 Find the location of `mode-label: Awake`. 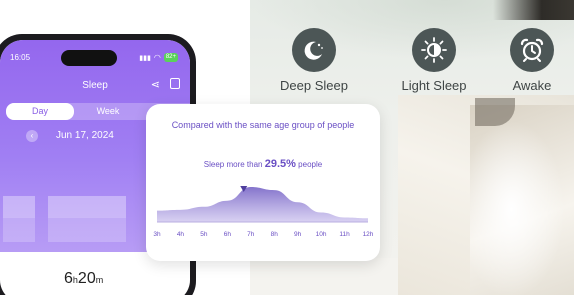

mode-label: Awake is located at coordinates (532, 85).